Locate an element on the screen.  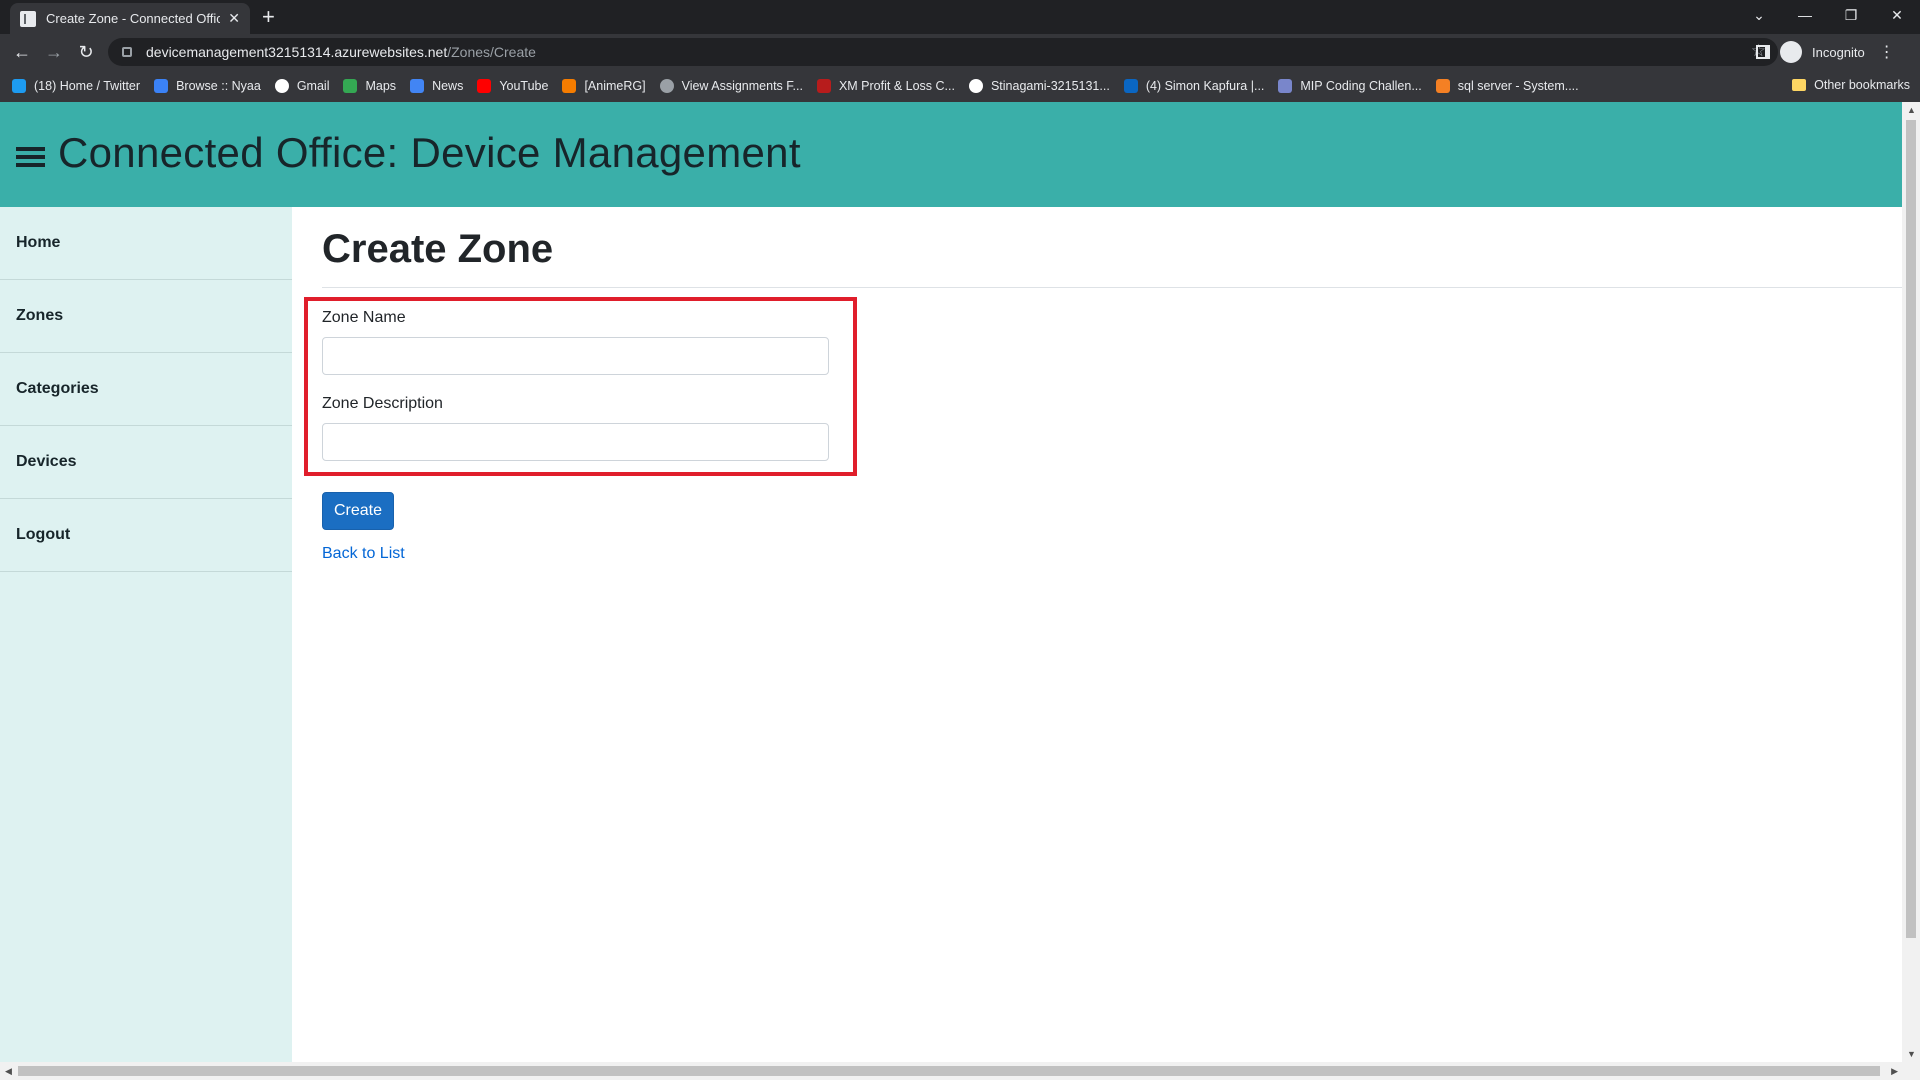
url-path: /Zones/Create is located at coordinates (491, 52).